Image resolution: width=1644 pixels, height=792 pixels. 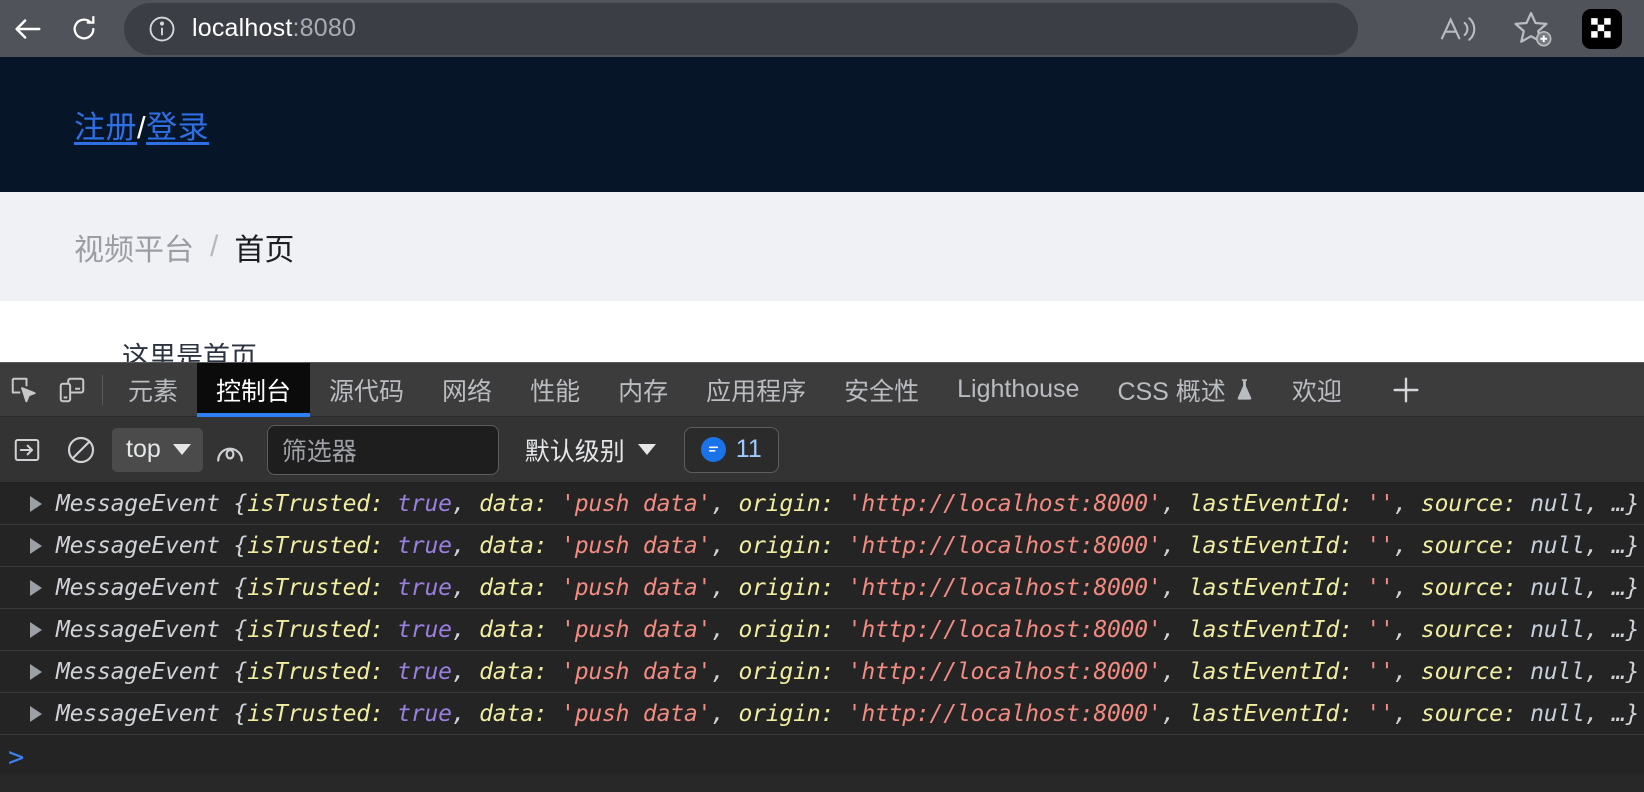 I want to click on breadcrumb-current: 首页, so click(x=264, y=250).